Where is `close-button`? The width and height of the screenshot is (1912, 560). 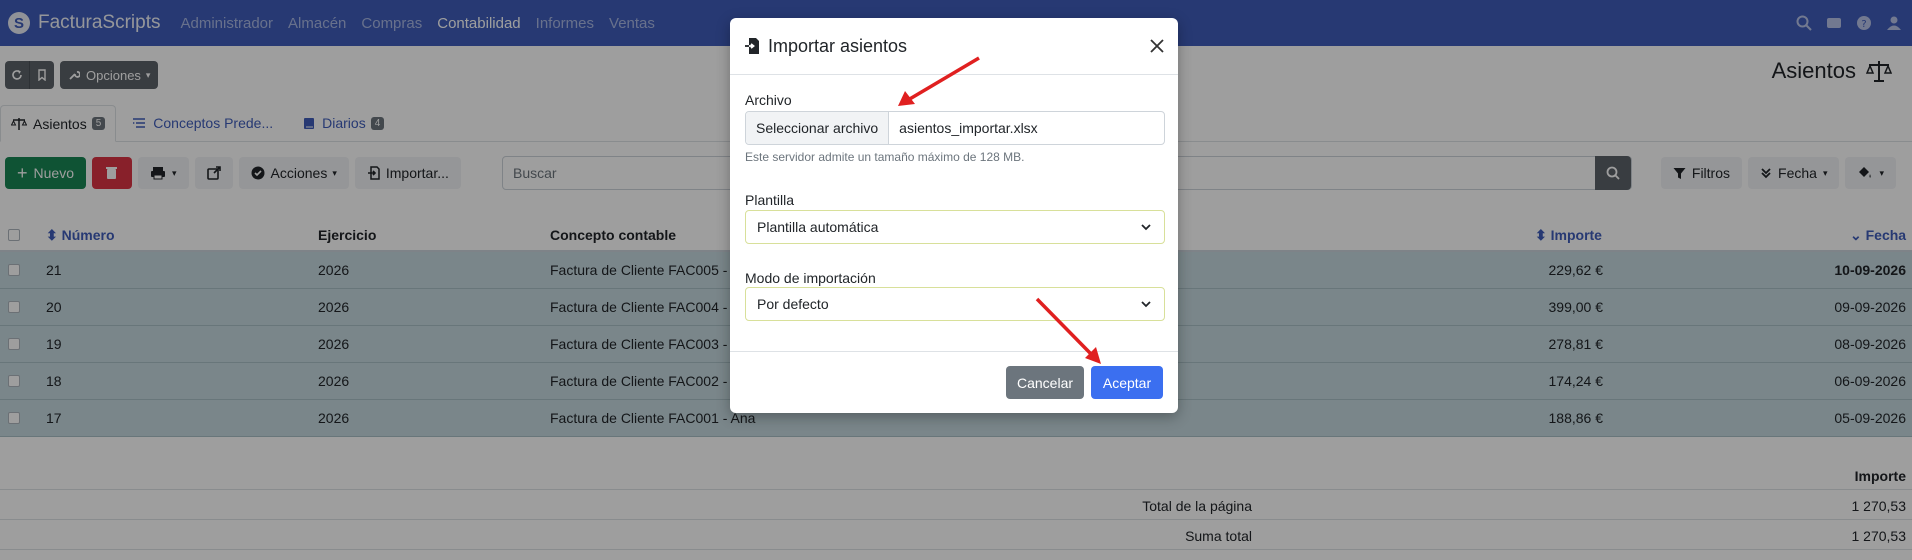 close-button is located at coordinates (1157, 46).